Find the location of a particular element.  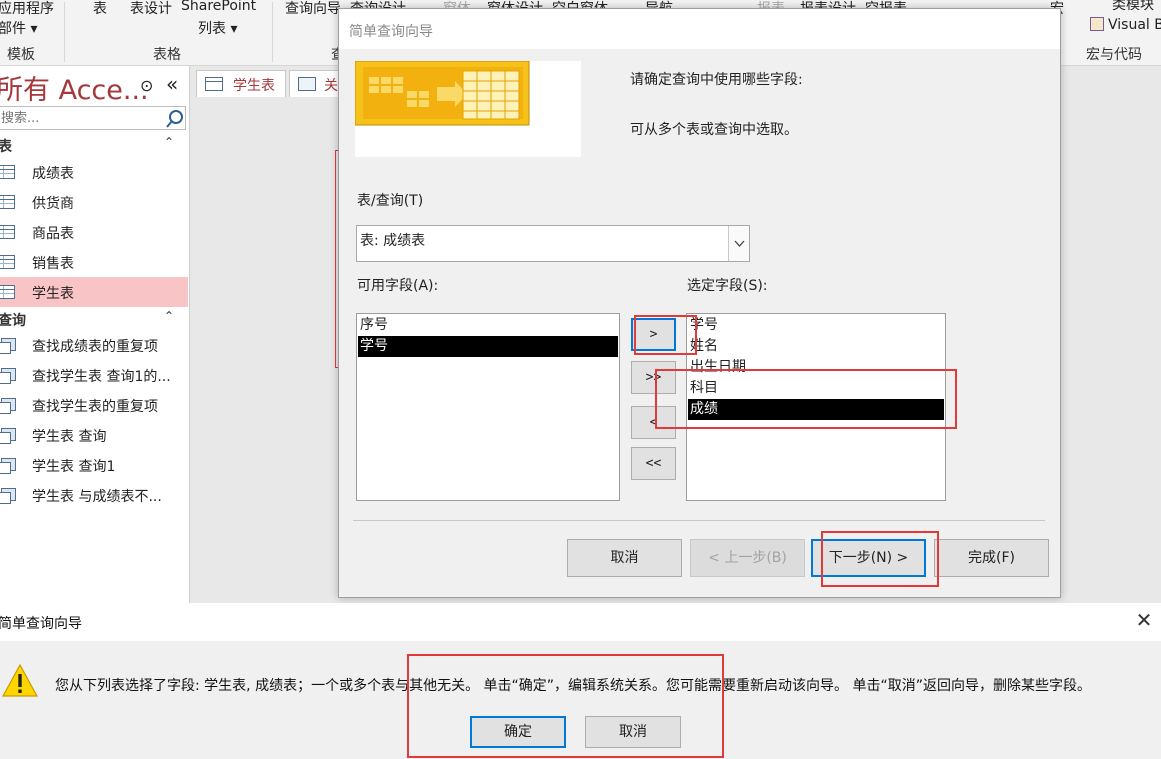

group-macros-label: 宏与代码 is located at coordinates (1114, 55).